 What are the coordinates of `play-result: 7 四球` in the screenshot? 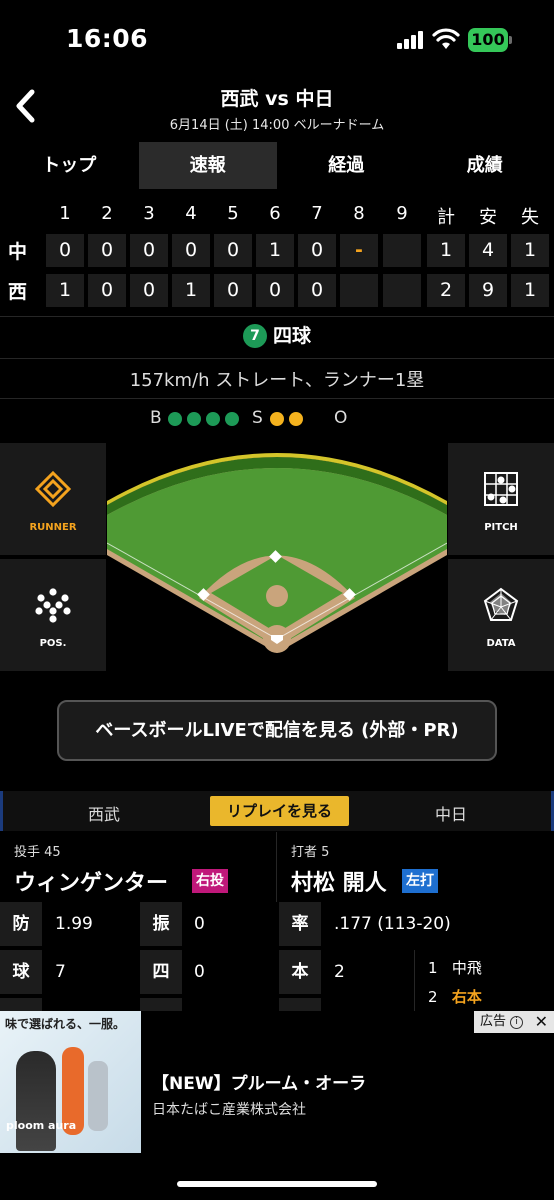 It's located at (277, 336).